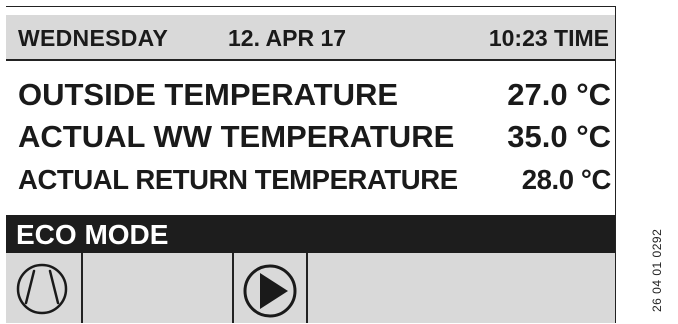 This screenshot has width=678, height=324. Describe the element at coordinates (270, 291) in the screenshot. I see `pump-icon` at that location.